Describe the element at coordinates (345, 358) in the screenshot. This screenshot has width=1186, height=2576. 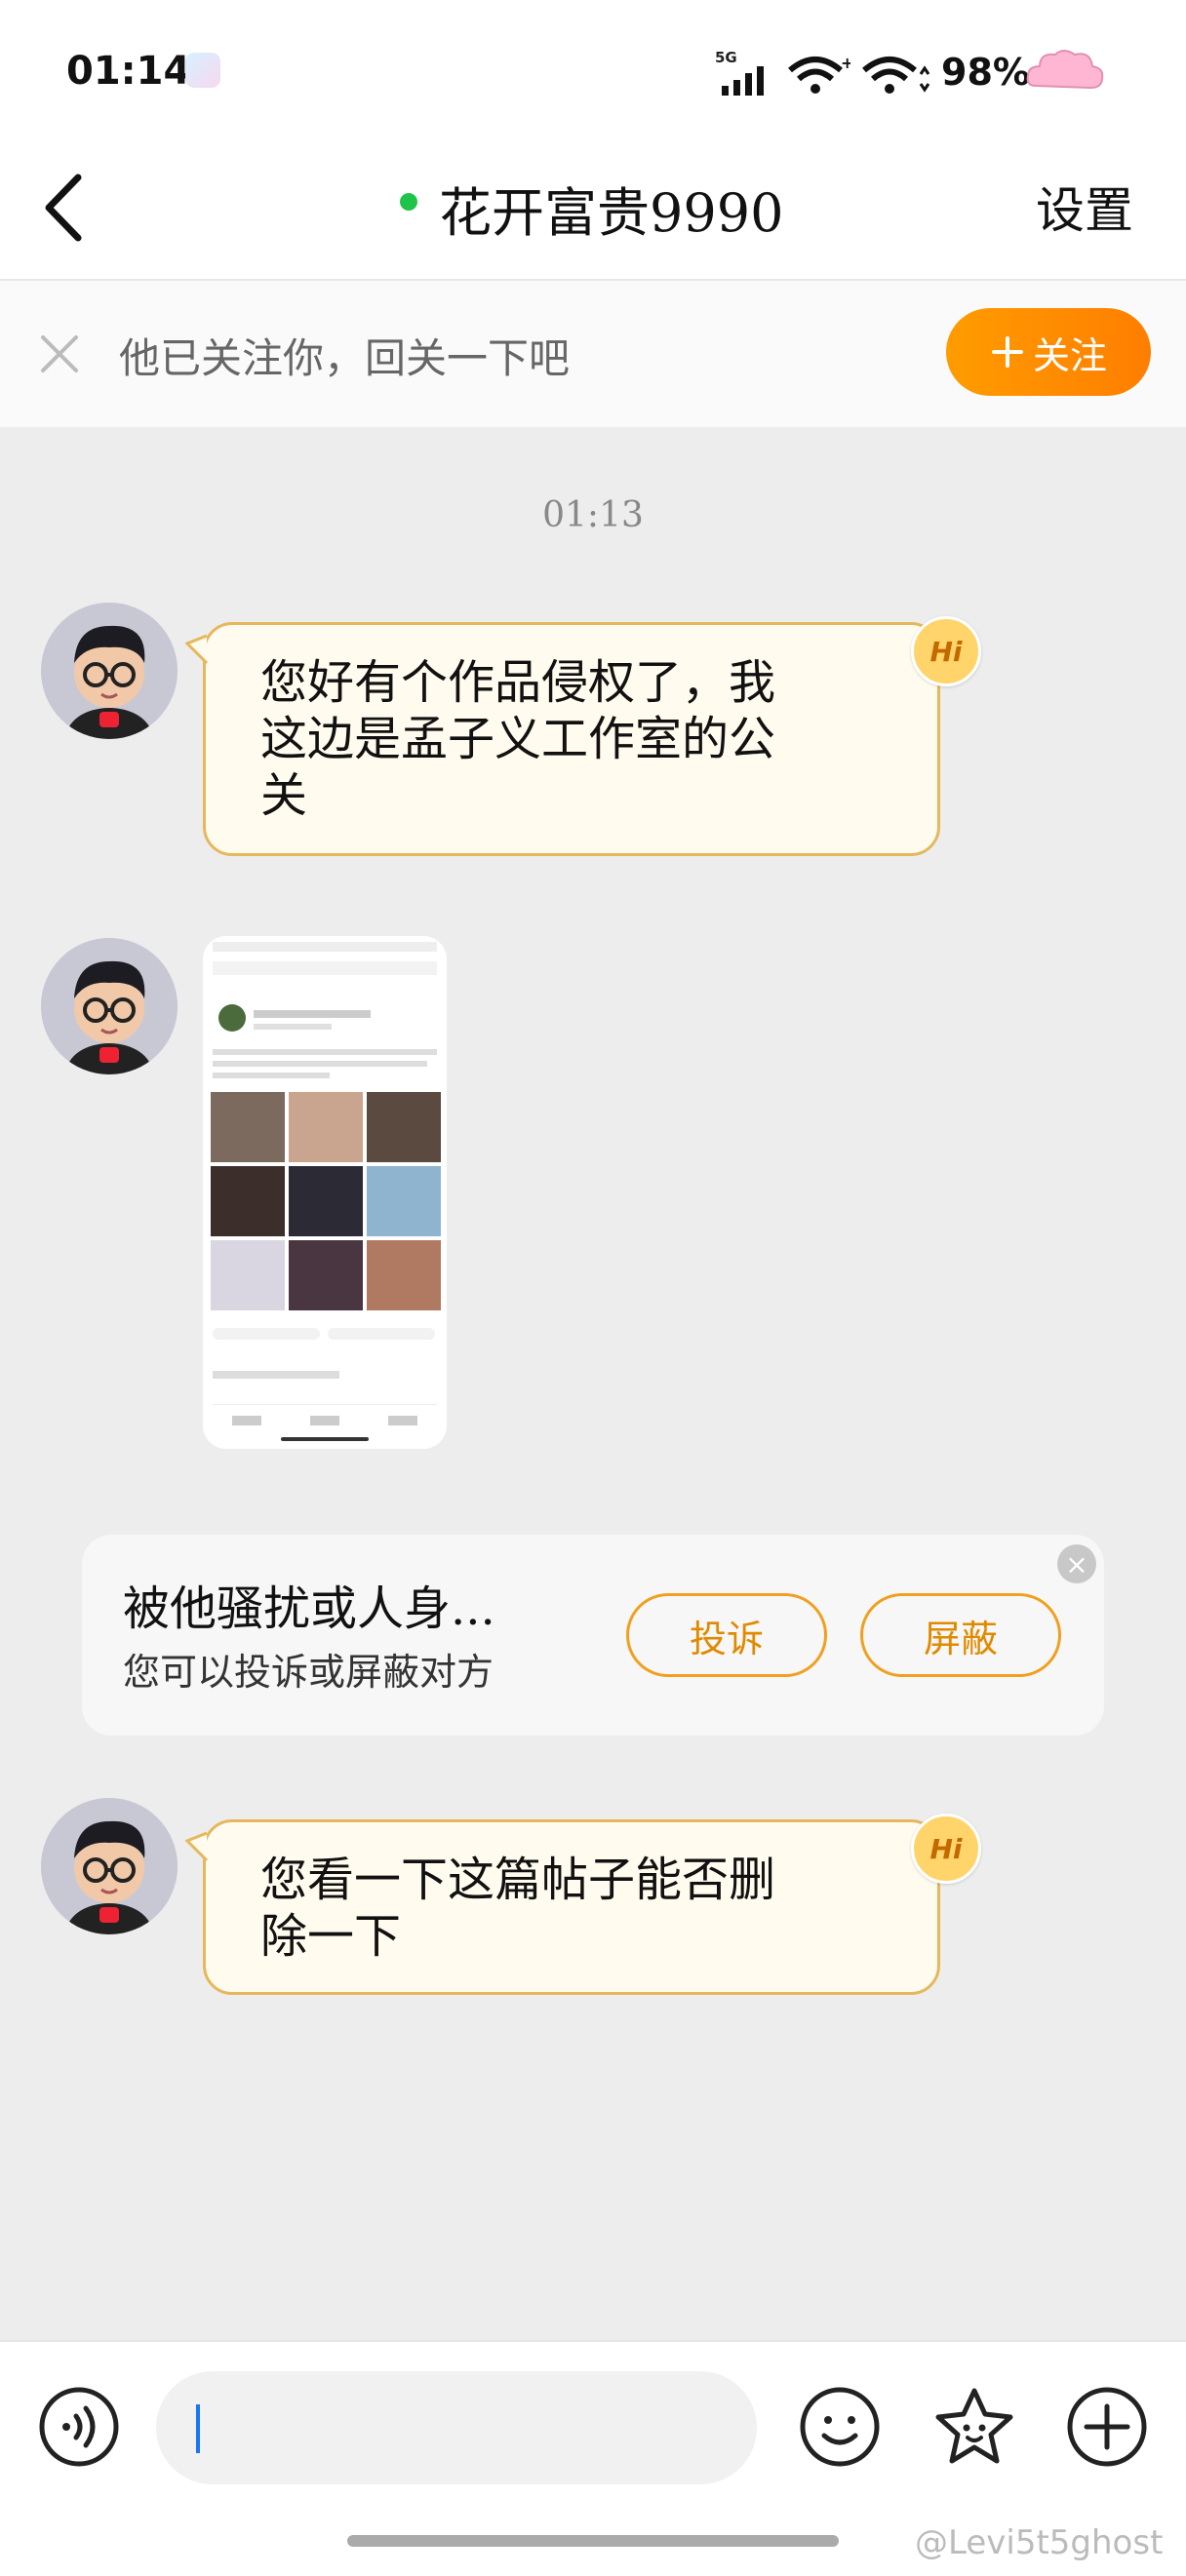
I see `follow-banner-text: 他已关注你，回关一下吧` at that location.